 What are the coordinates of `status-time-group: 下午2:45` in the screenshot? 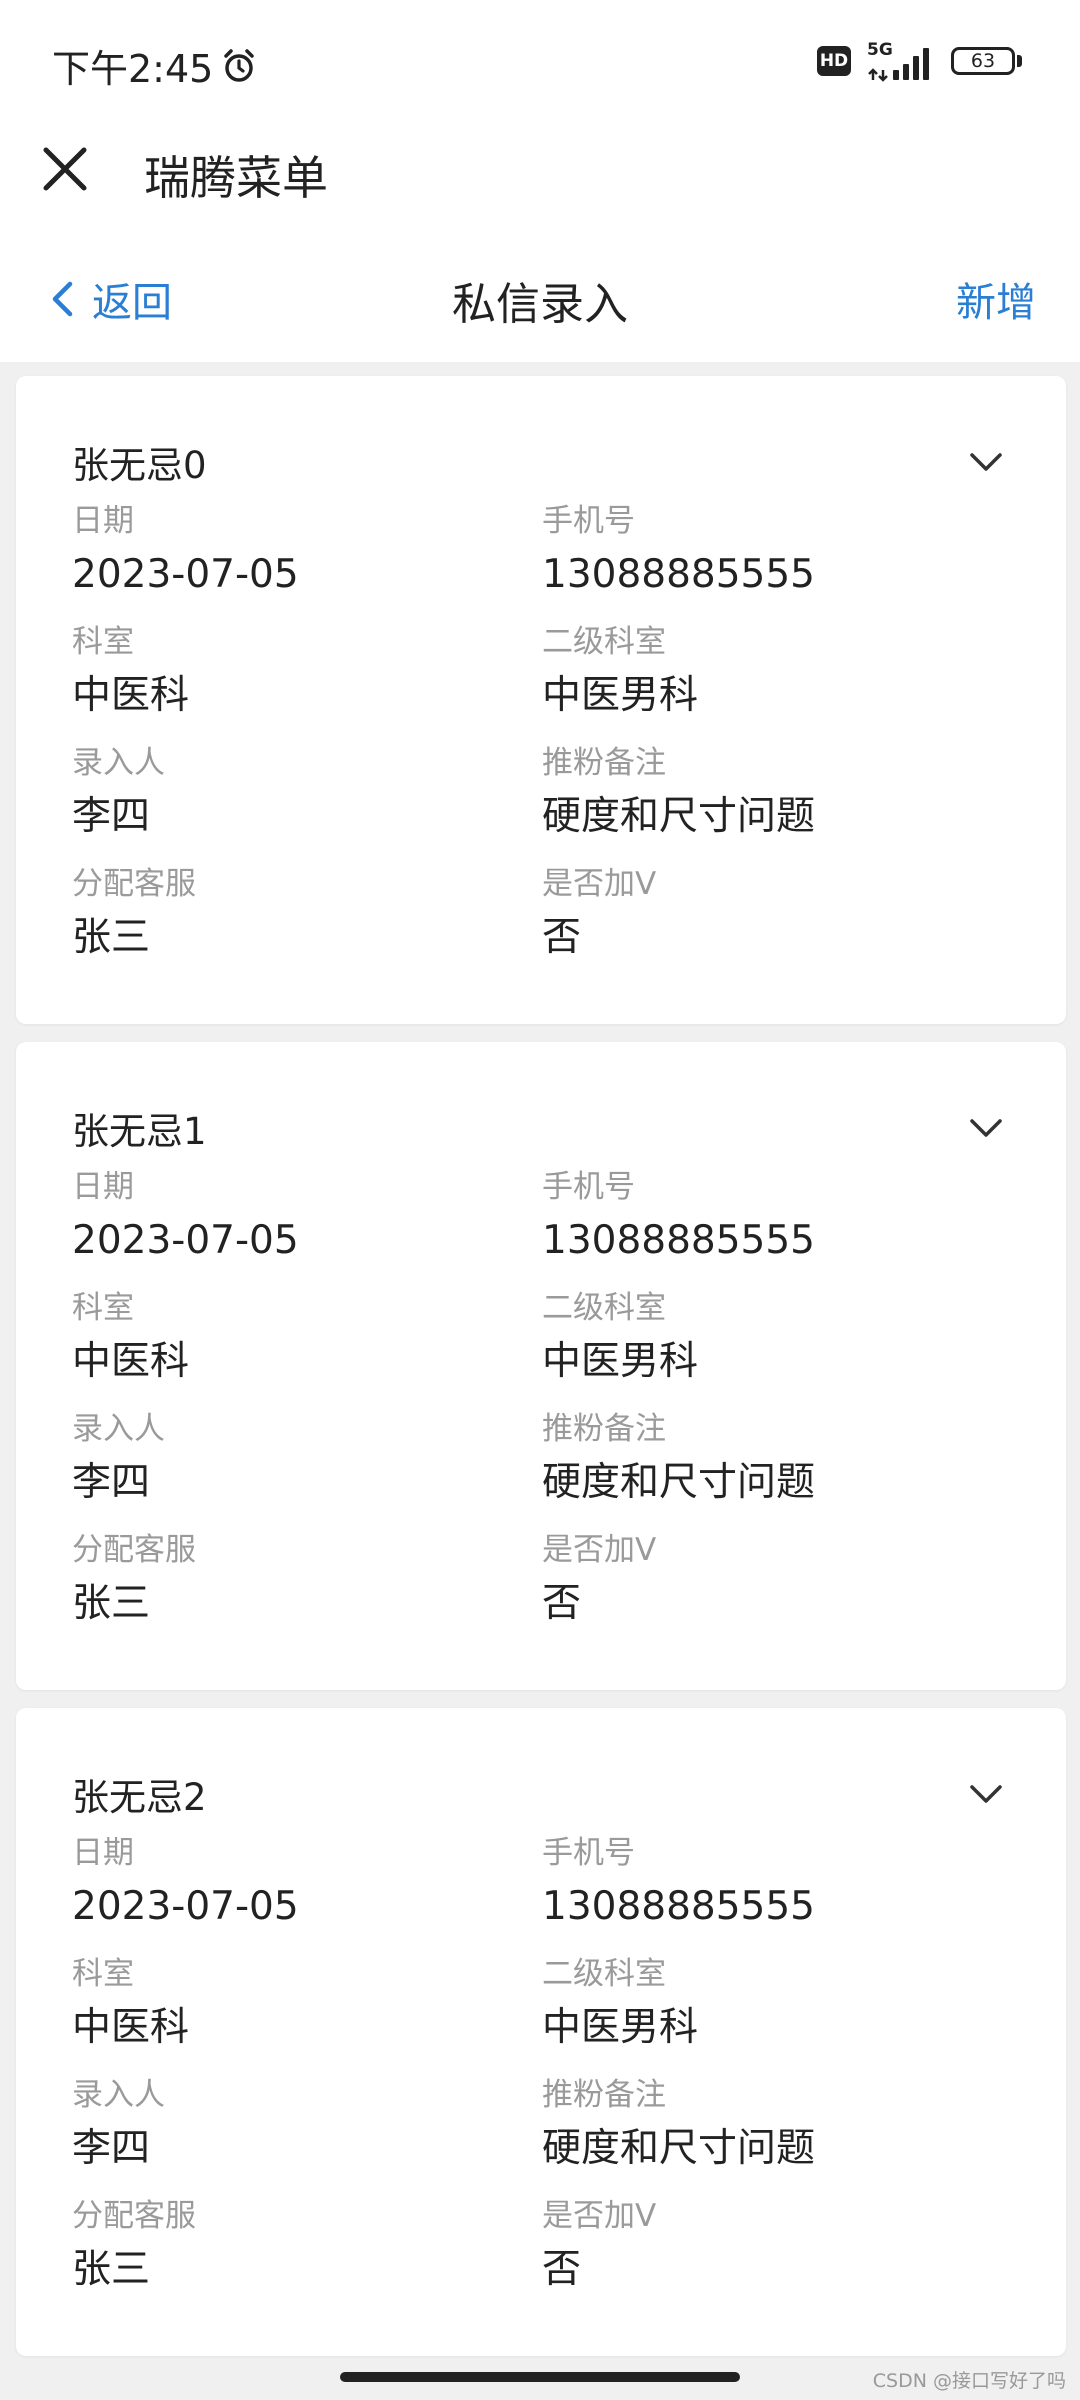 It's located at (154, 65).